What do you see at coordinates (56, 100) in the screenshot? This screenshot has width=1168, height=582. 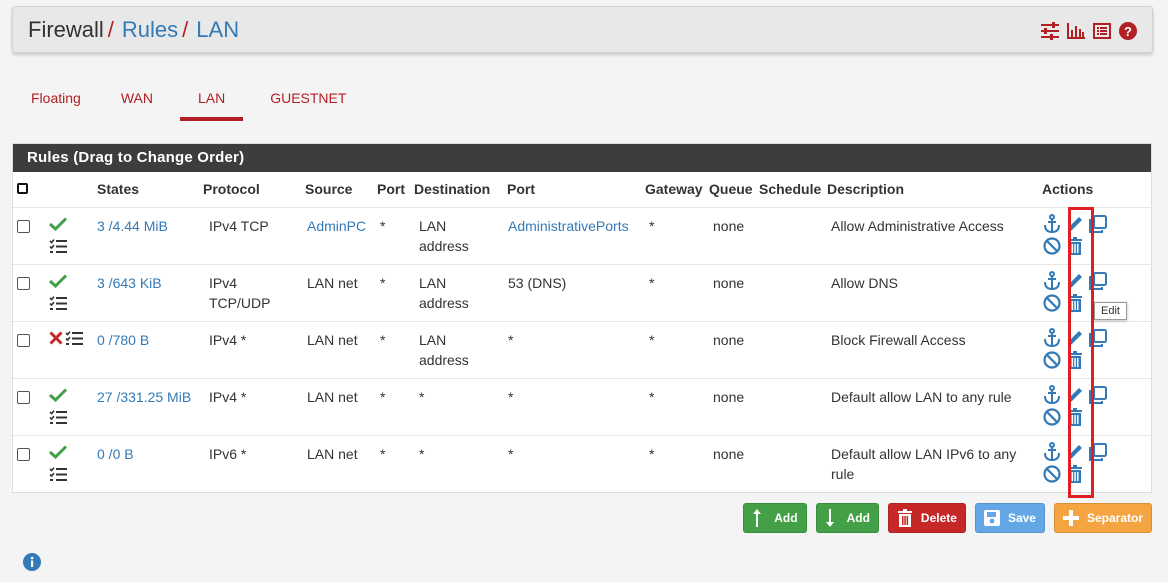 I see `tab-floating: Floating` at bounding box center [56, 100].